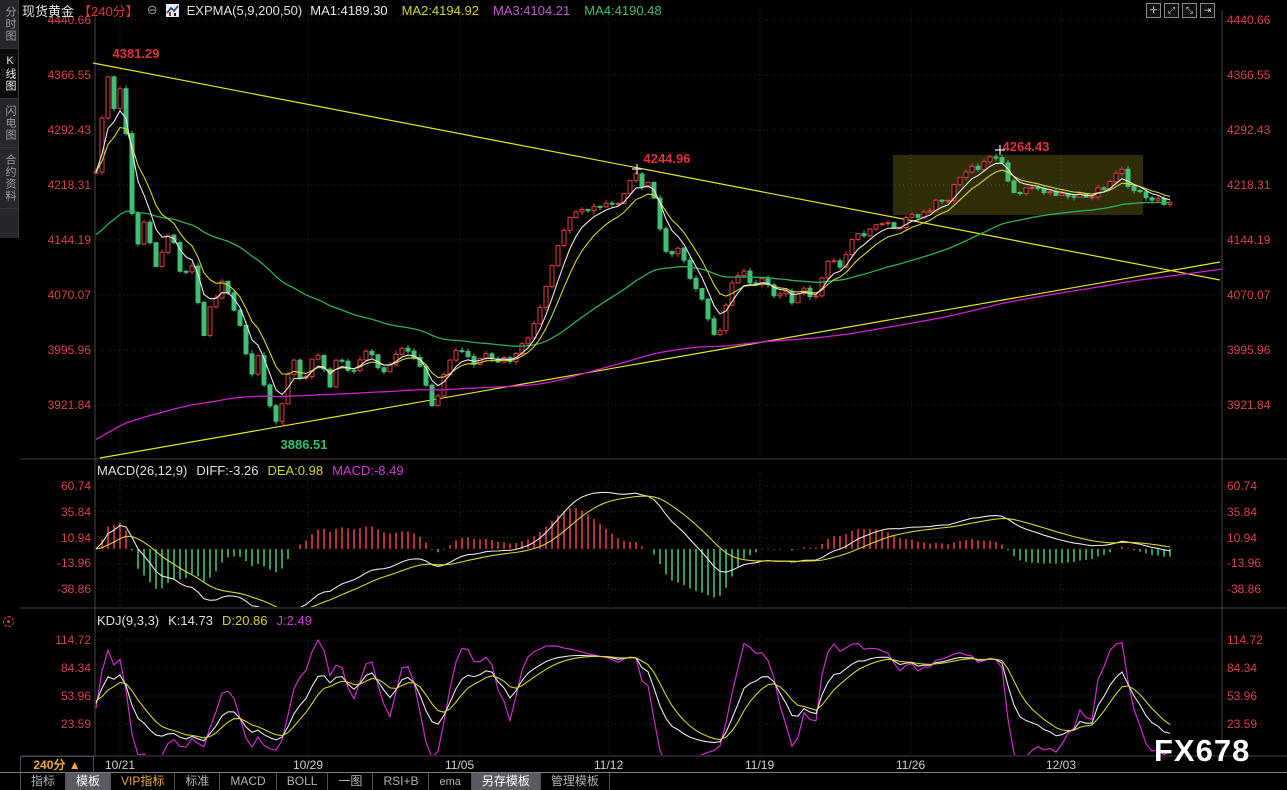 The image size is (1287, 790). Describe the element at coordinates (531, 10) in the screenshot. I see `ma3-value: MA3:4104.21` at that location.